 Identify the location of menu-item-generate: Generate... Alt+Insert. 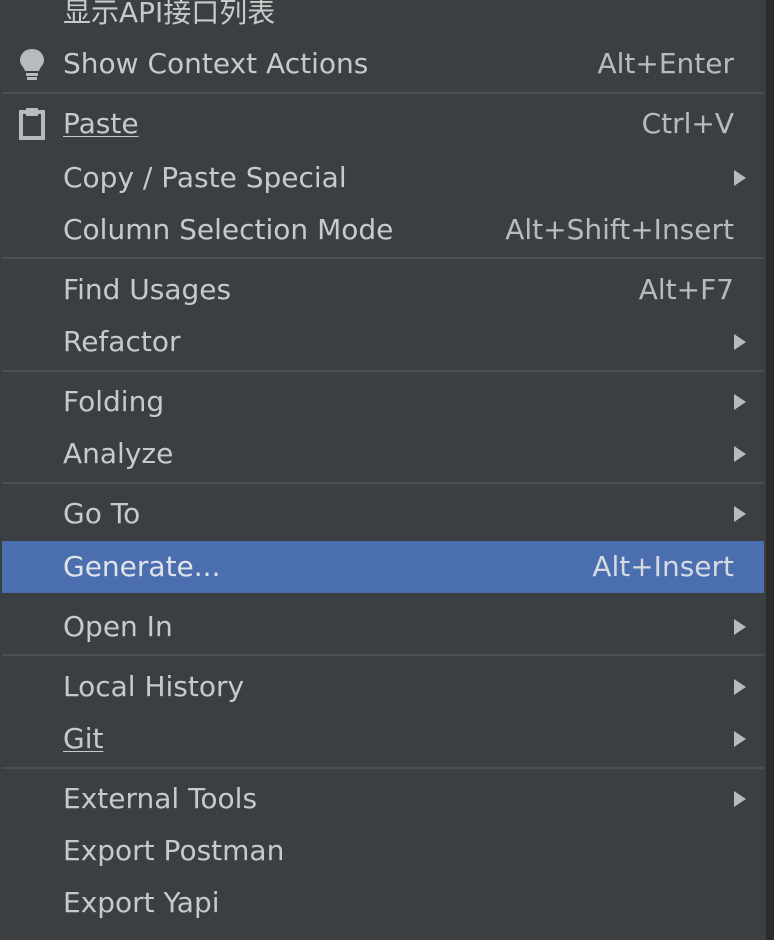
(383, 567).